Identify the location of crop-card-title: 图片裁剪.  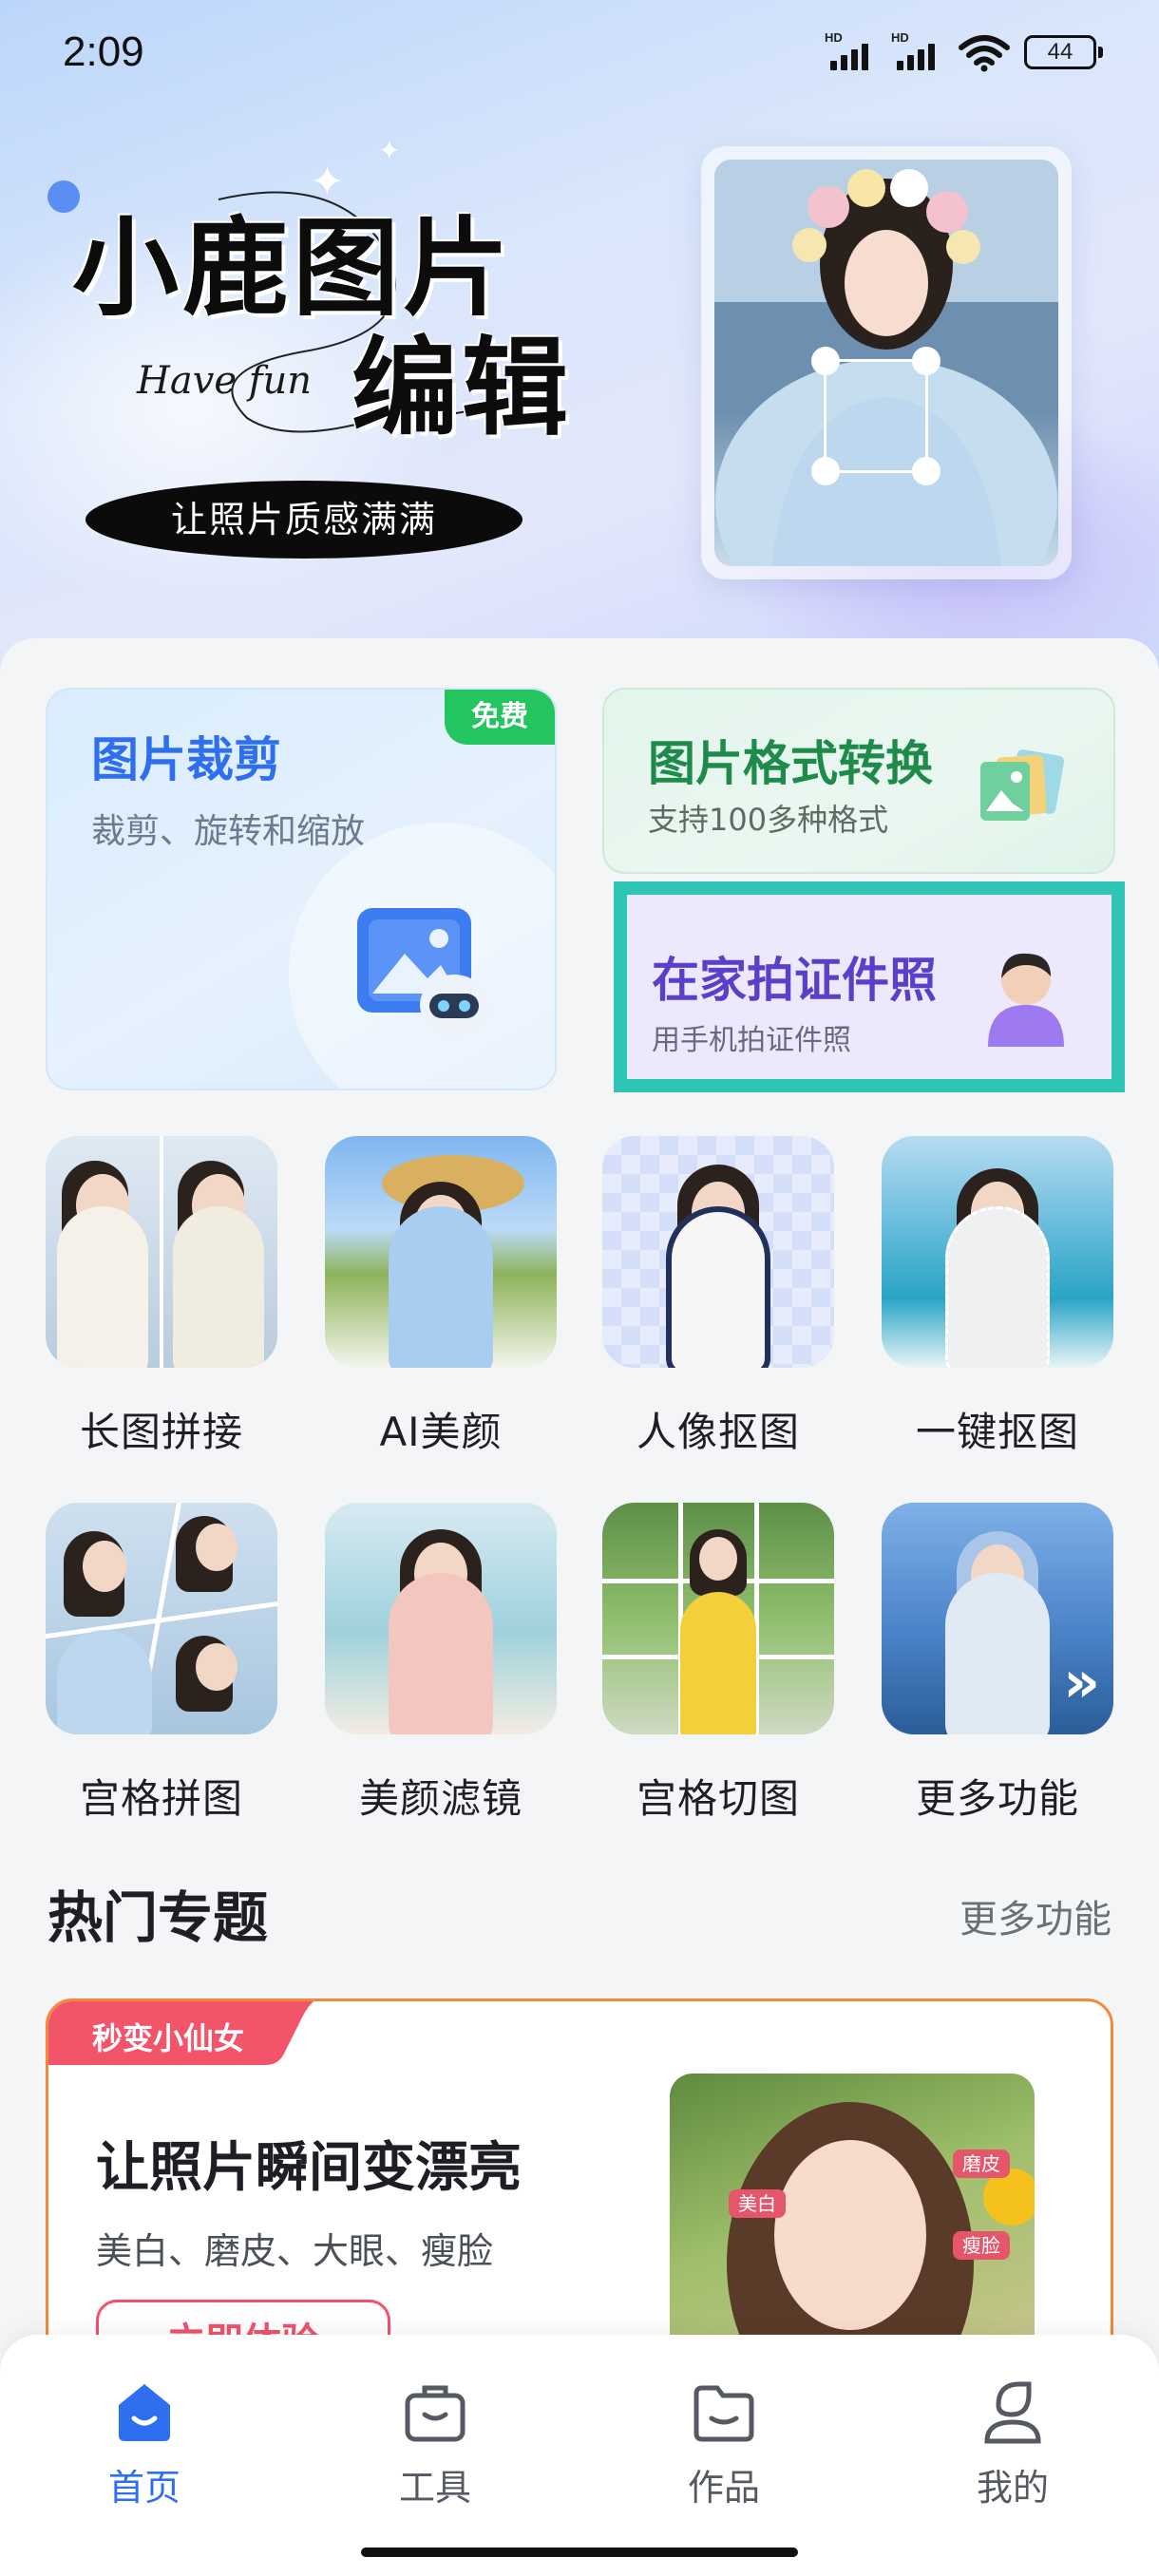
(186, 759).